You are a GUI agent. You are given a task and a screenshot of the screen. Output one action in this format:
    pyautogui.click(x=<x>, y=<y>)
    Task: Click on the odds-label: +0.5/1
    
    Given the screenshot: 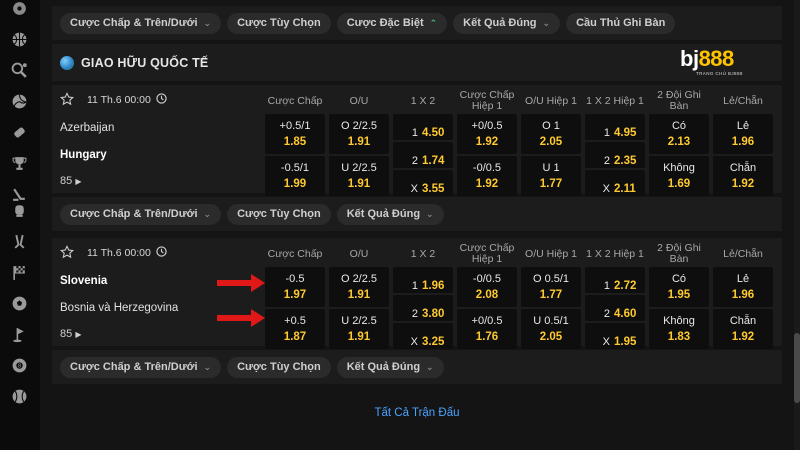 What is the action you would take?
    pyautogui.click(x=295, y=126)
    